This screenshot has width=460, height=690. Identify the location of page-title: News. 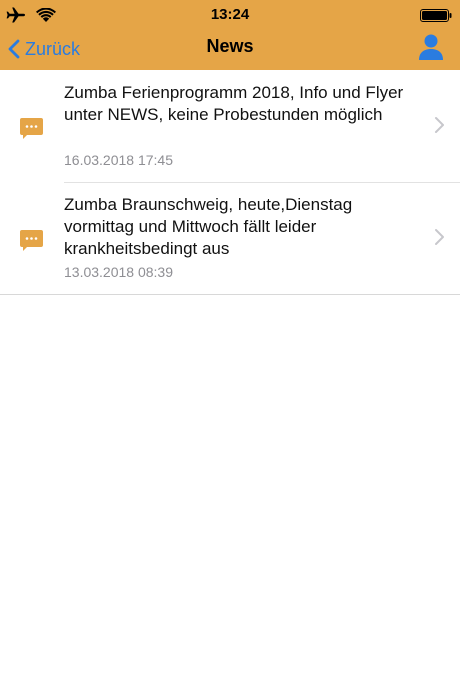
(230, 46).